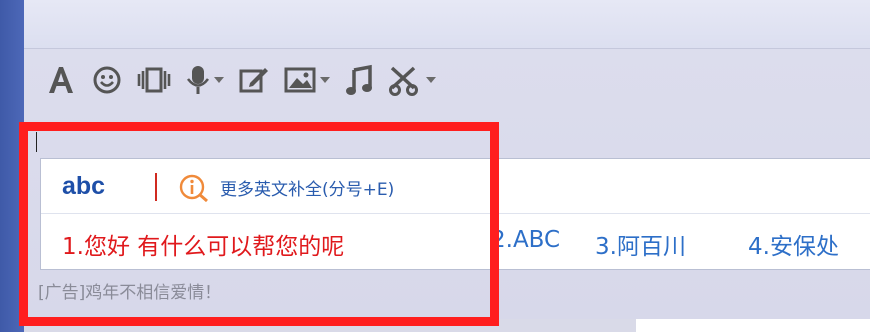 This screenshot has height=332, width=870. What do you see at coordinates (640, 244) in the screenshot?
I see `candidate-3: 3.阿百川` at bounding box center [640, 244].